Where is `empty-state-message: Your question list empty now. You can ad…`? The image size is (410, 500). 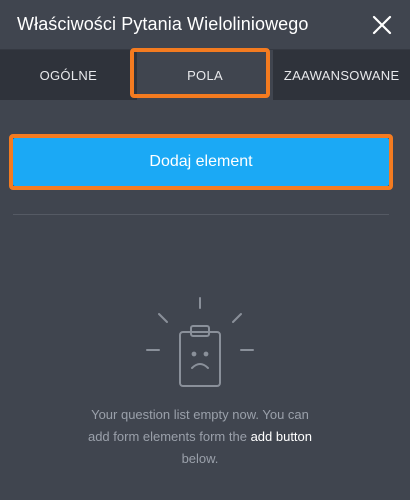
empty-state-message: Your question list empty now. You can ad… is located at coordinates (200, 437).